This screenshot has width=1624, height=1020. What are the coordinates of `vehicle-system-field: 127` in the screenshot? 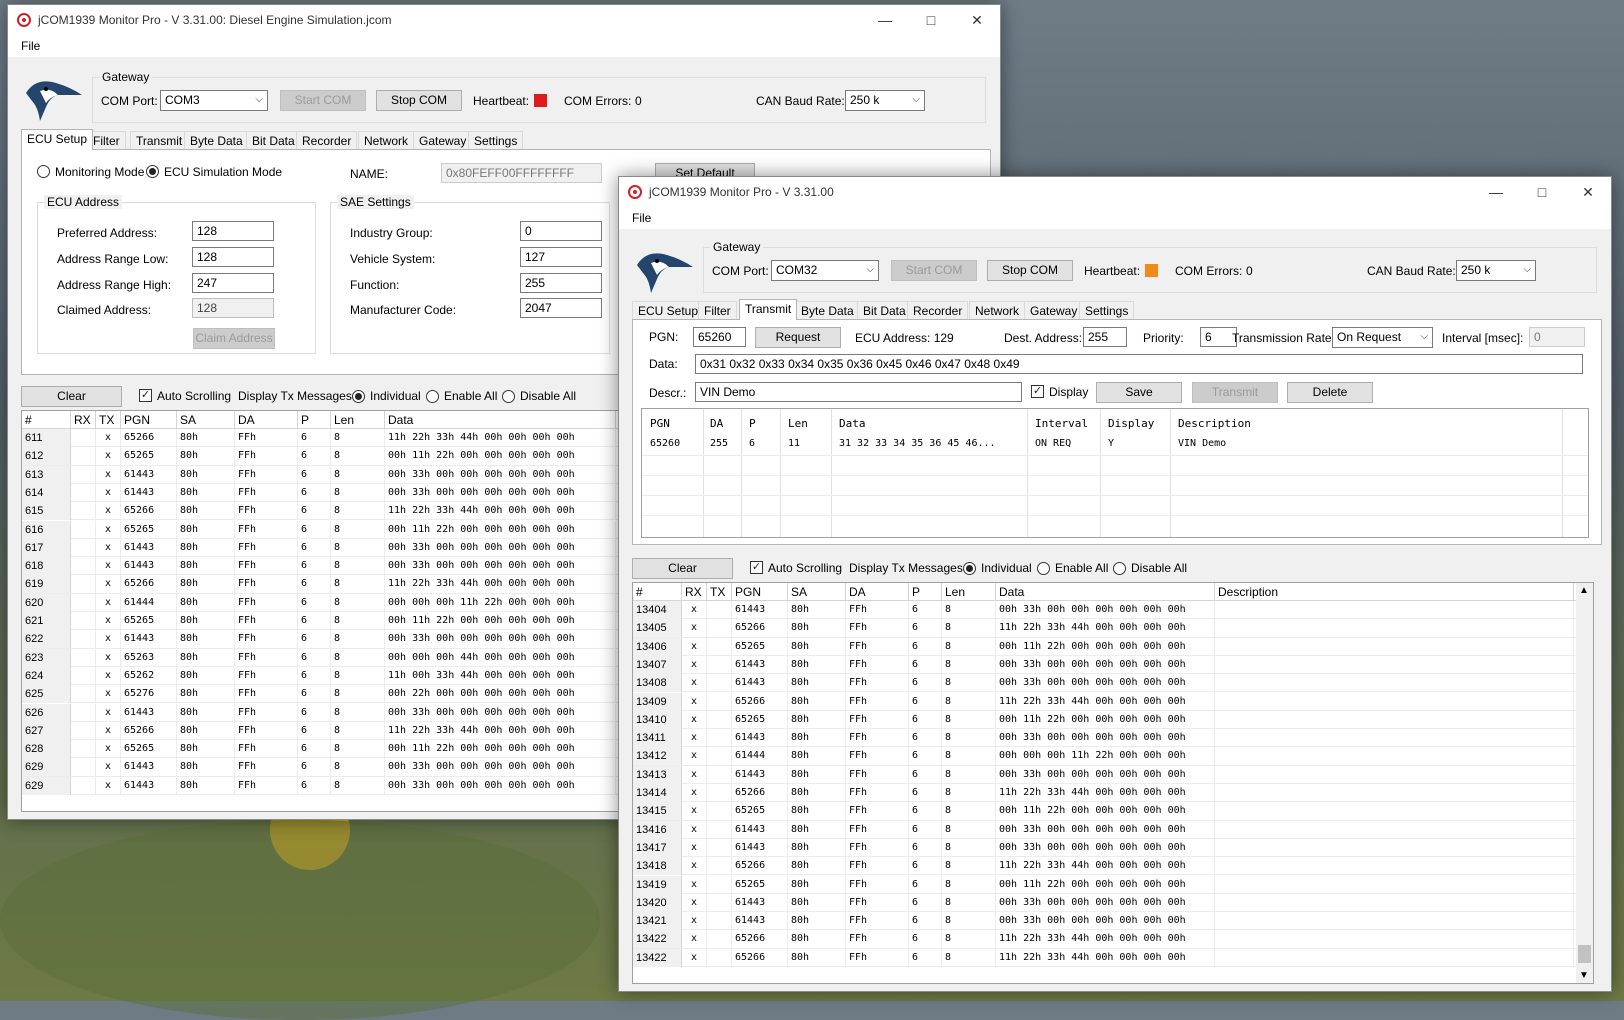 It's located at (561, 257).